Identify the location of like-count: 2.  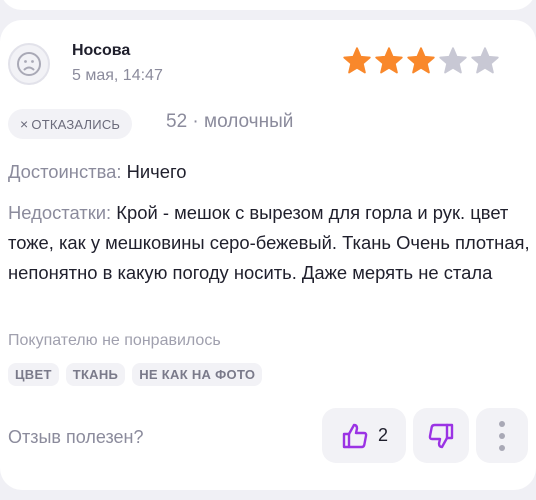
(382, 435).